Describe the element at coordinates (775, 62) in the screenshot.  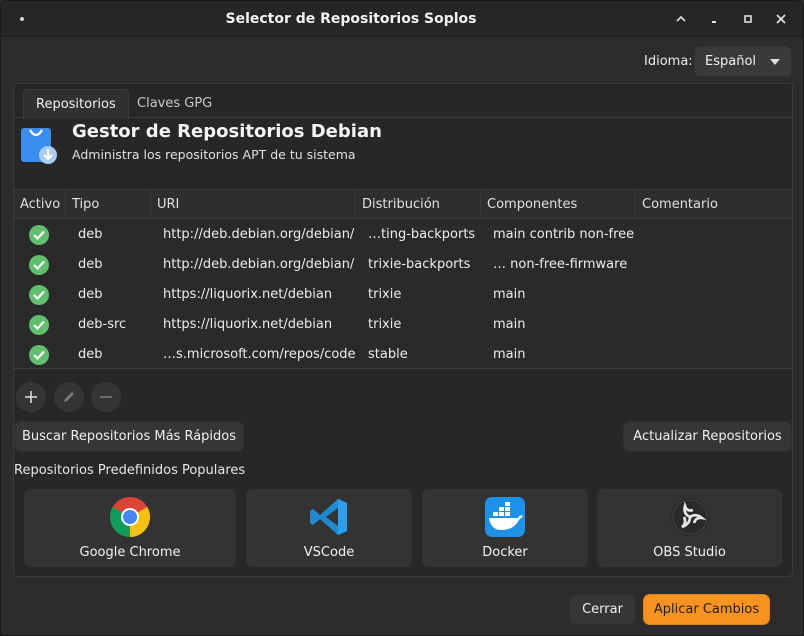
I see `chevron-down-icon` at that location.